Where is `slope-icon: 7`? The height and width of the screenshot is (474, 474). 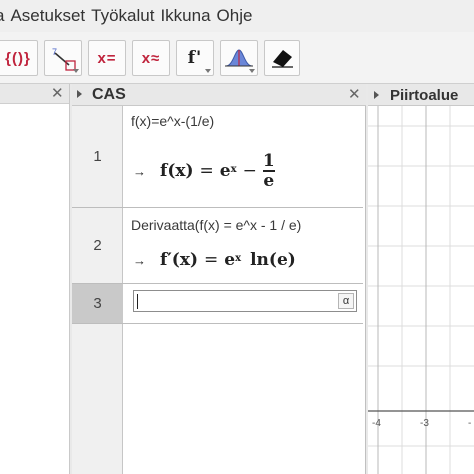 slope-icon: 7 is located at coordinates (64, 59).